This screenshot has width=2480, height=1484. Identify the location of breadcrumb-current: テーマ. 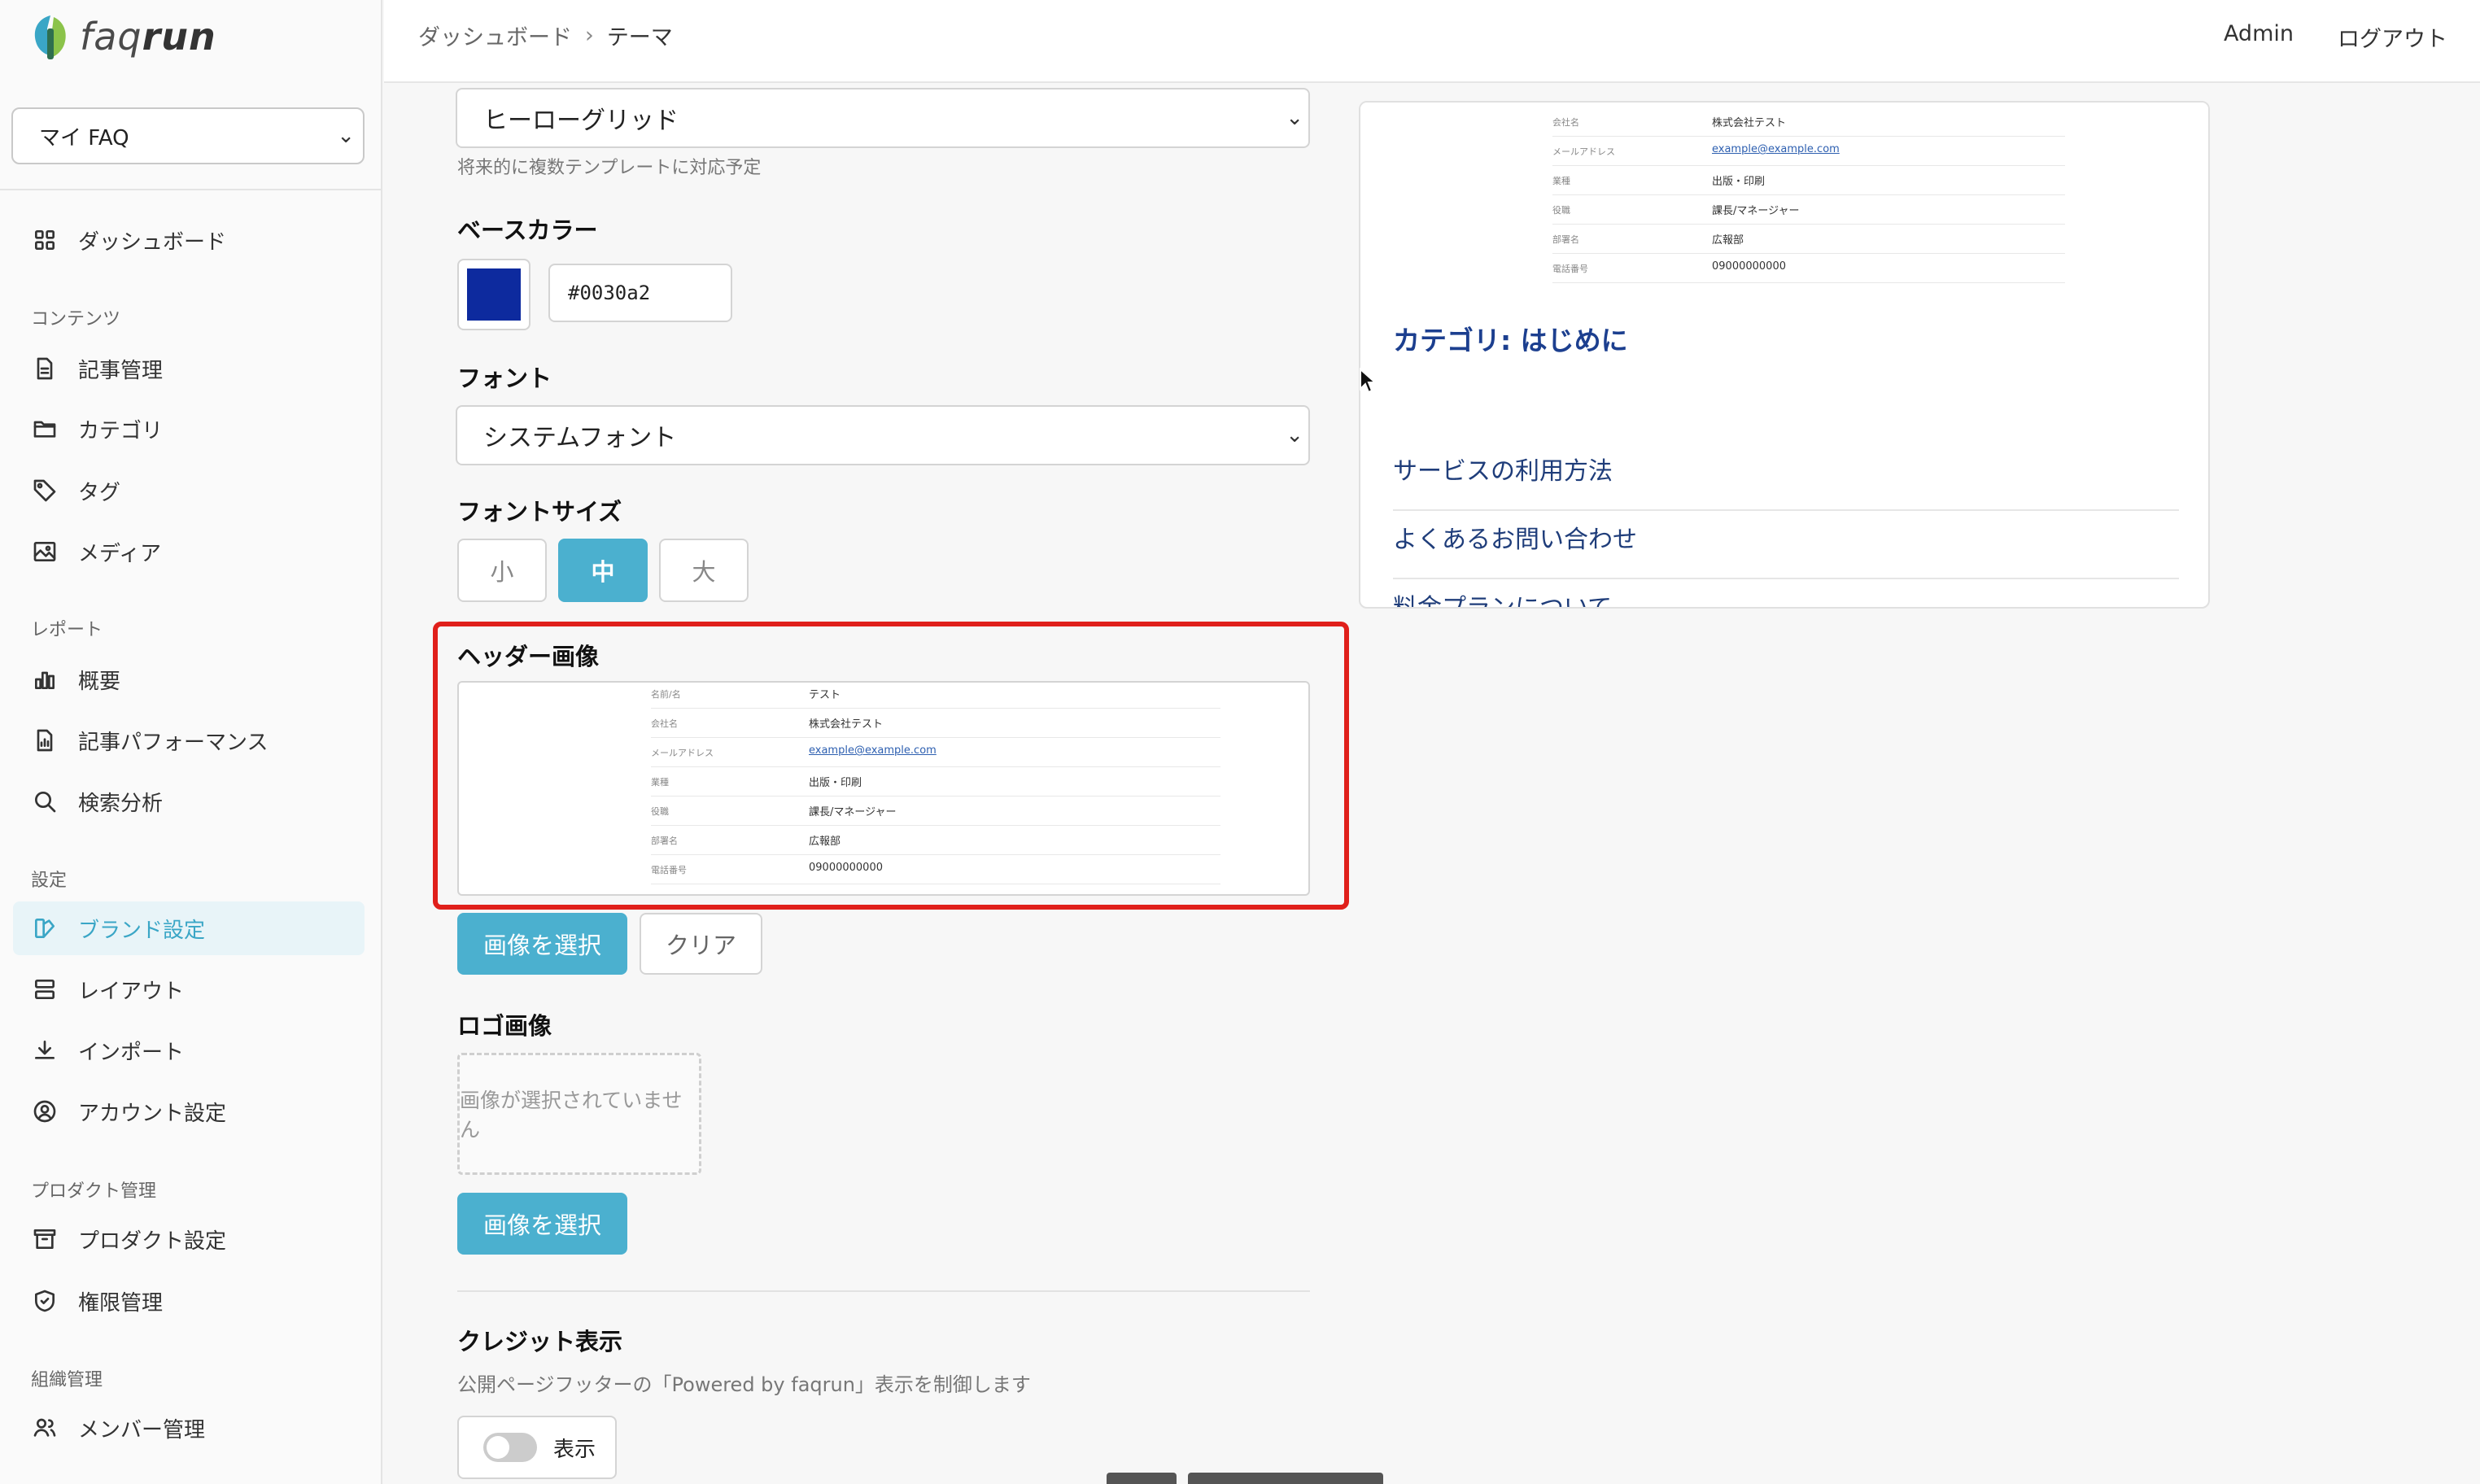
(639, 37).